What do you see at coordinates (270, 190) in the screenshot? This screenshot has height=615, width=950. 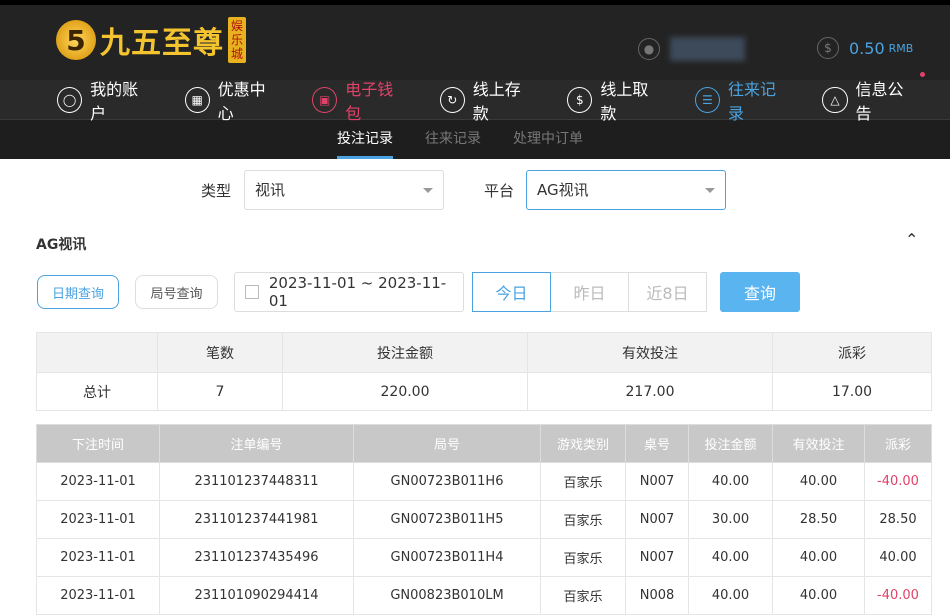 I see `type-value: 视讯` at bounding box center [270, 190].